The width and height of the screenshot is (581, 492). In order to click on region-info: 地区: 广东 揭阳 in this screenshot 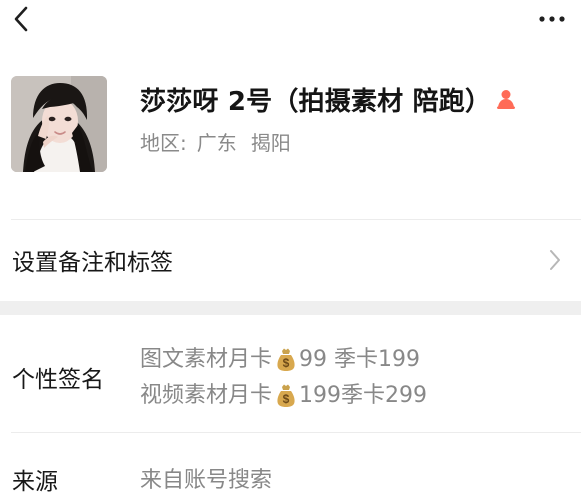, I will do `click(215, 141)`.